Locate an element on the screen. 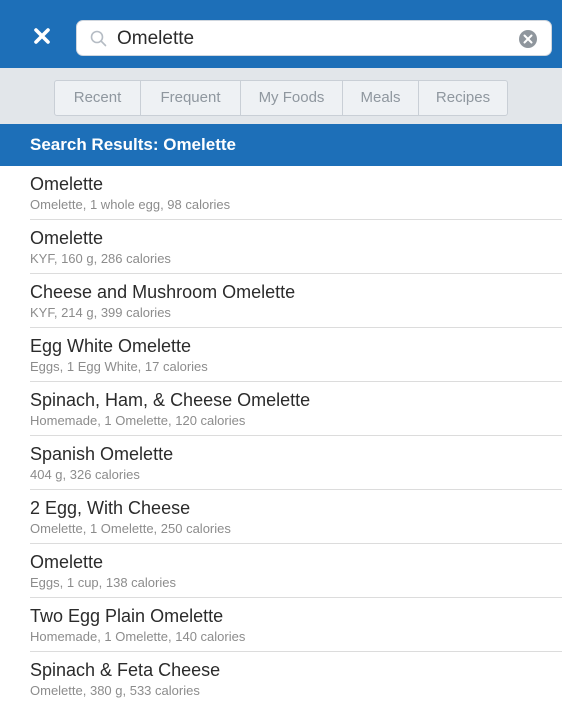 This screenshot has width=562, height=707. food-name: Spanish Omelette is located at coordinates (102, 454).